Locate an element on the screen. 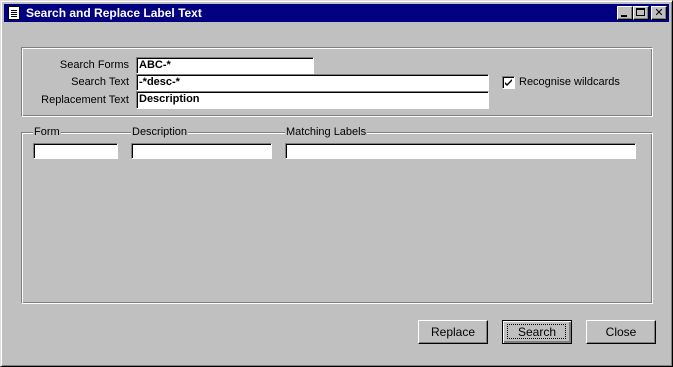  checkmark-icon is located at coordinates (508, 82).